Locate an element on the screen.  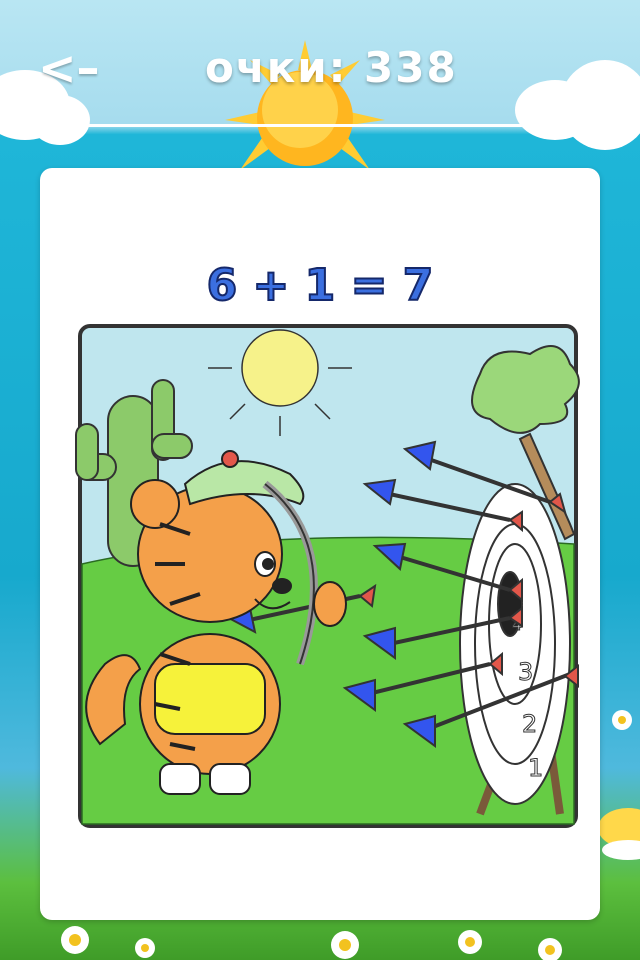
header-divider is located at coordinates (320, 125).